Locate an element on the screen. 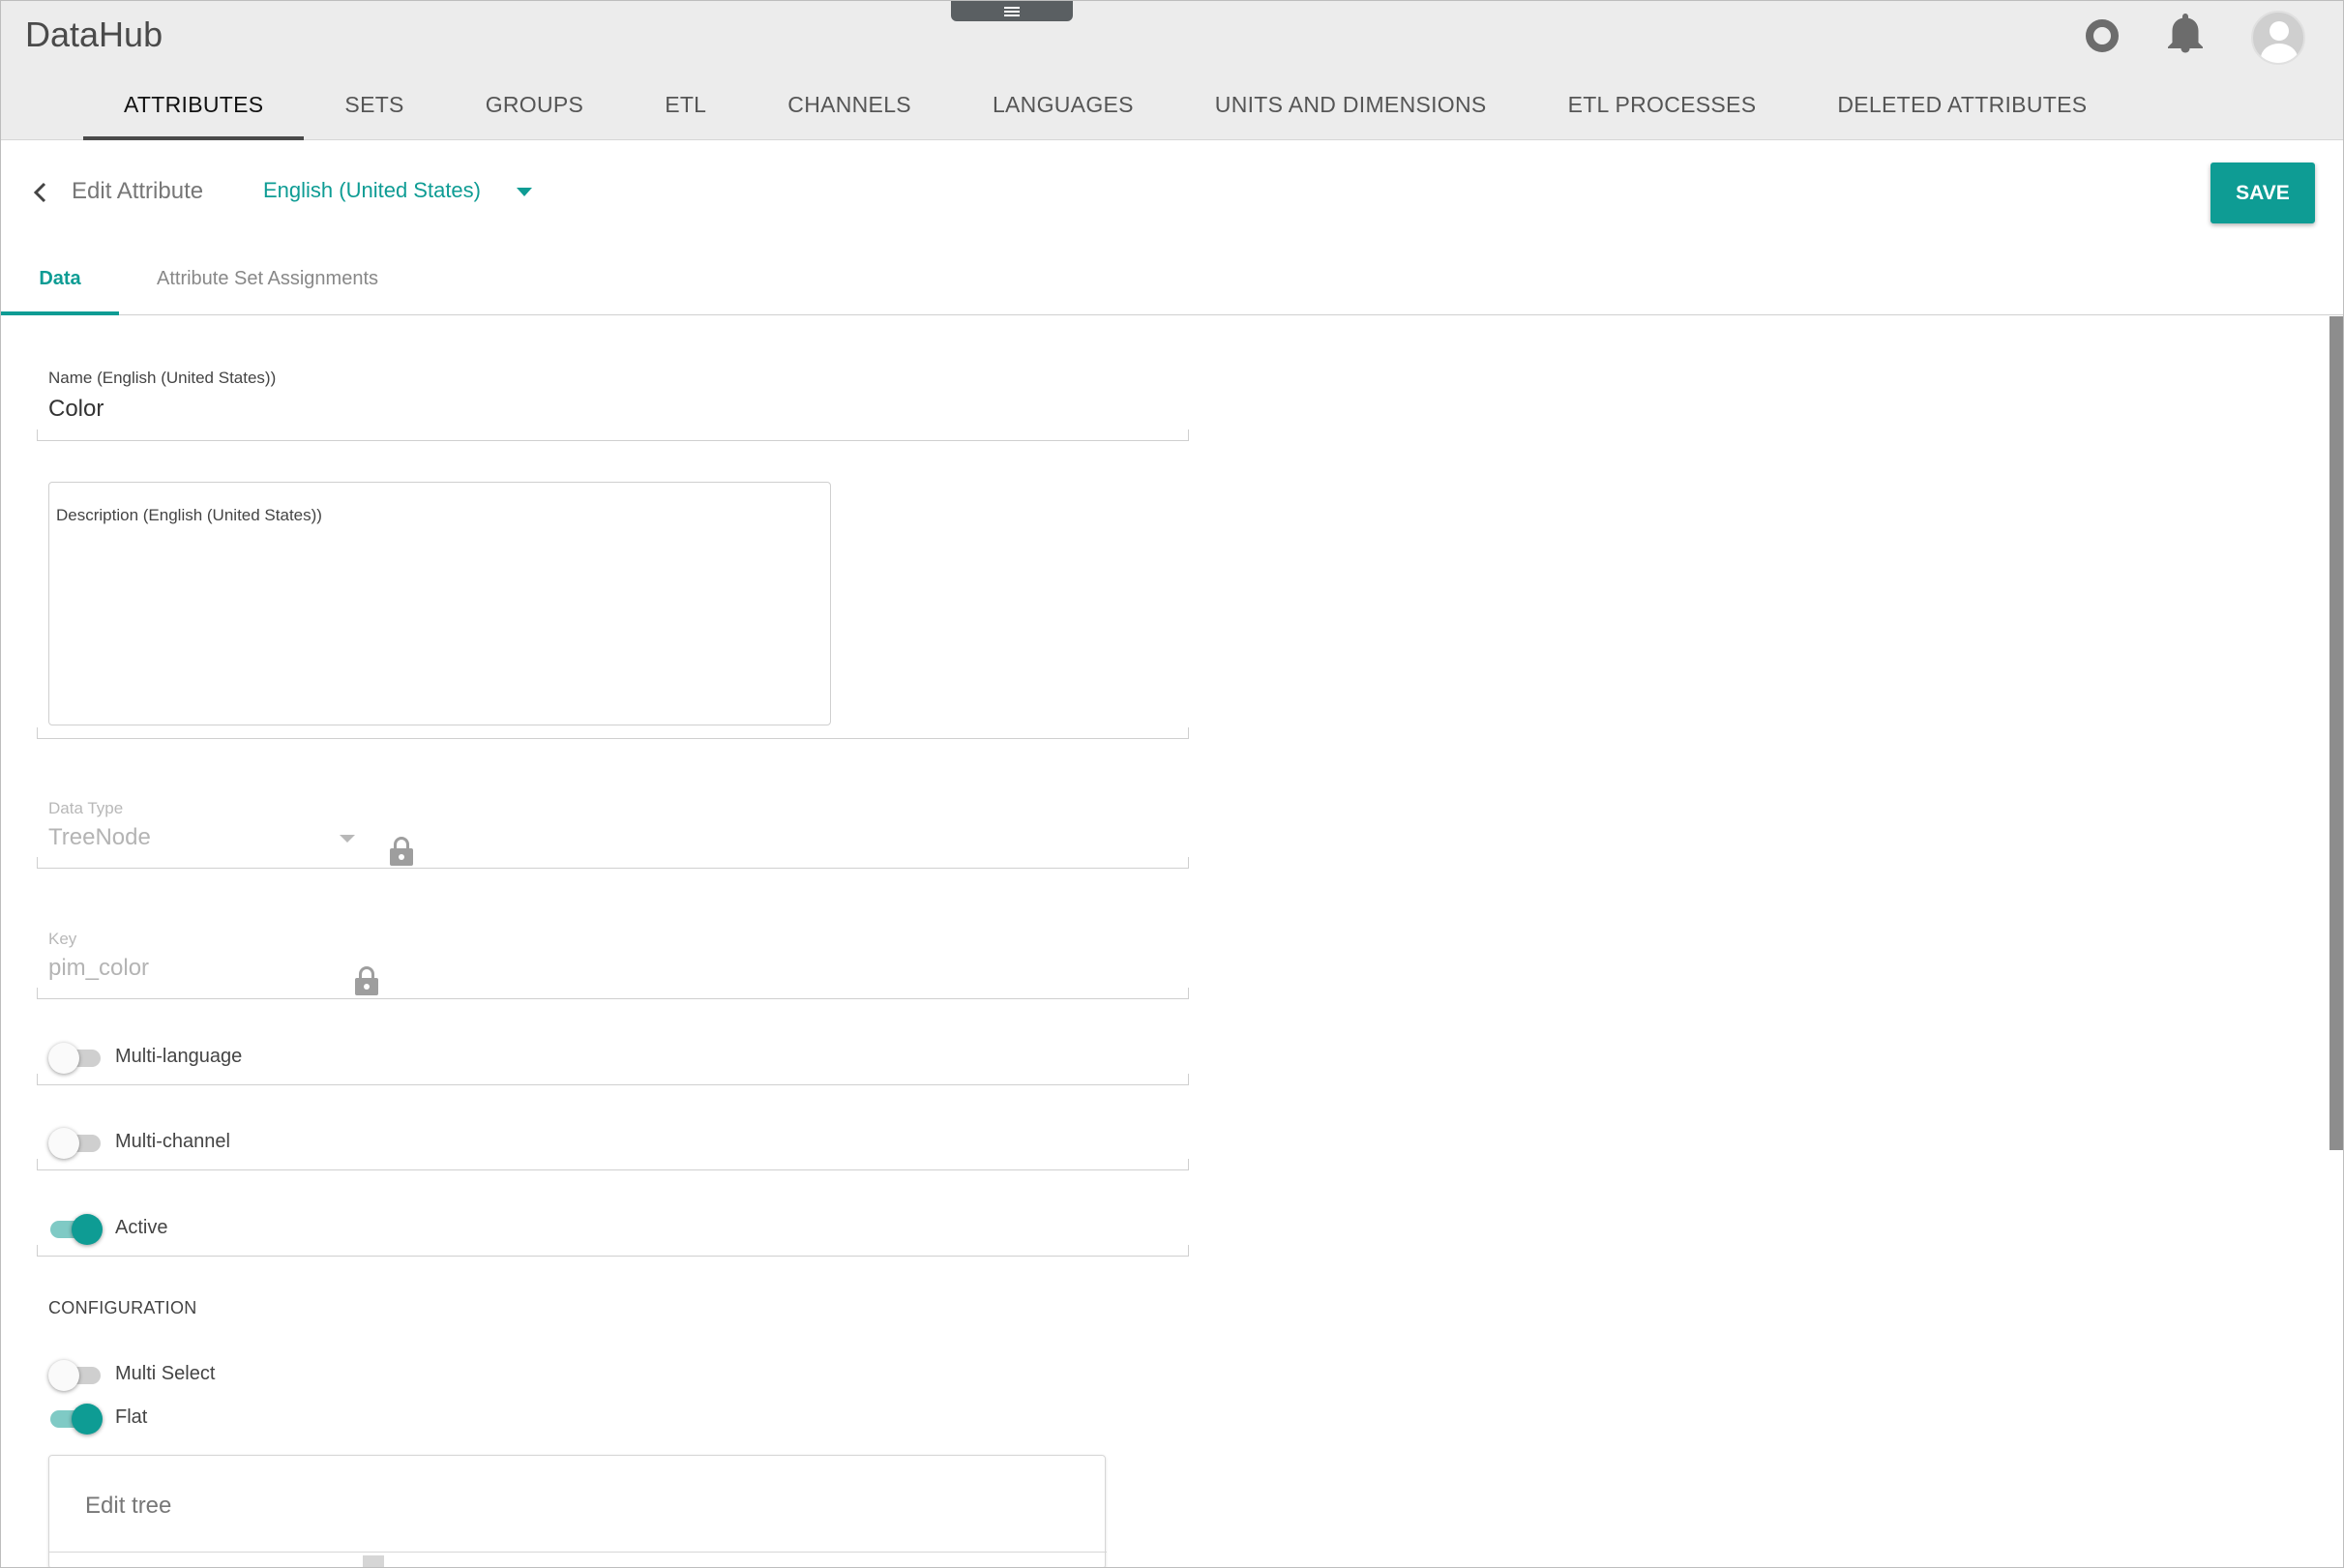 The width and height of the screenshot is (2344, 1568). tab-data: Data is located at coordinates (60, 292).